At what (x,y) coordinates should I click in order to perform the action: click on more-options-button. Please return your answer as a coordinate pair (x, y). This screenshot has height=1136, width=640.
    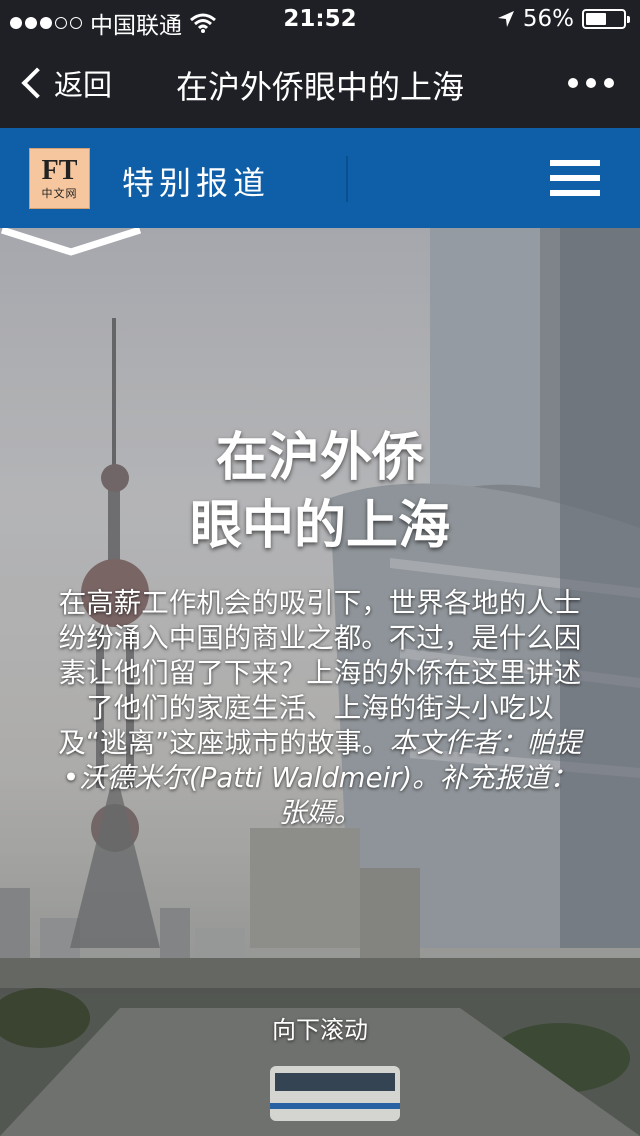
    Looking at the image, I should click on (591, 83).